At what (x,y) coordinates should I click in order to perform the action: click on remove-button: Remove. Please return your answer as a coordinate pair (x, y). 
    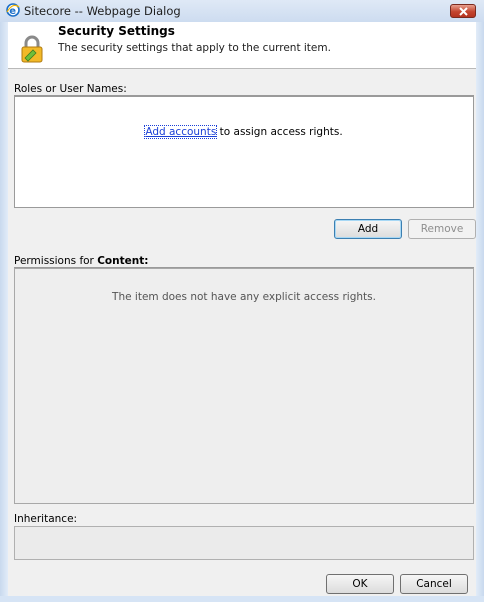
    Looking at the image, I should click on (442, 229).